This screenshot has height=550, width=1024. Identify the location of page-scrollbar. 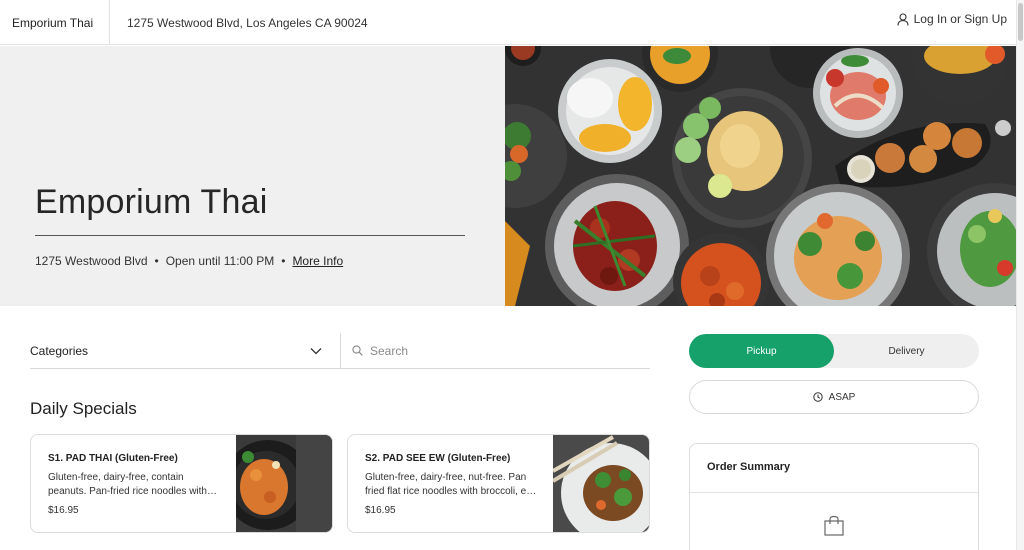
(1020, 275).